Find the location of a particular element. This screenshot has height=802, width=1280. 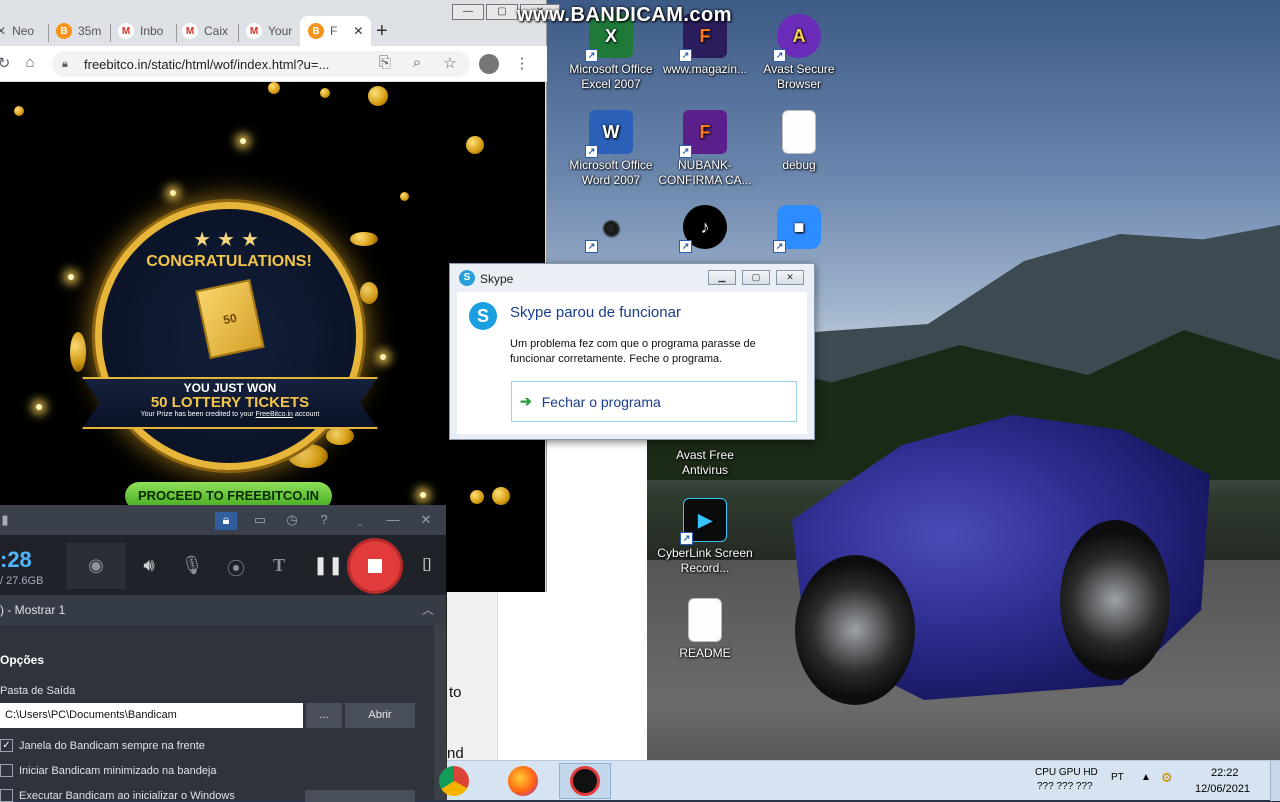

maximize-button: ▢ is located at coordinates (756, 277).